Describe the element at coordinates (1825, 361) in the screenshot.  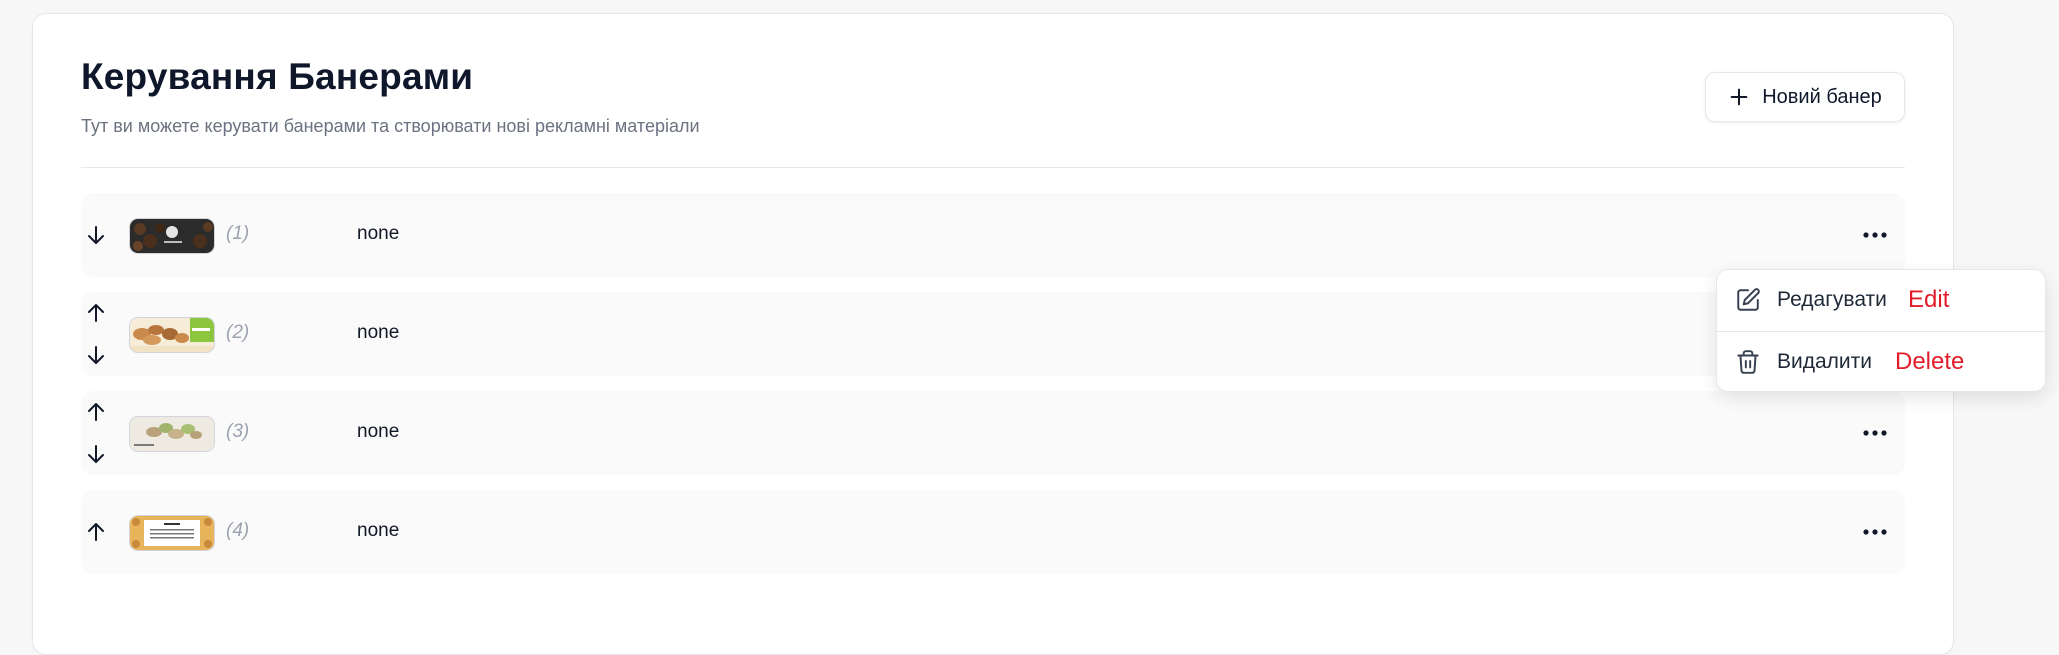
I see `menu-item-delete-label: Видалити` at that location.